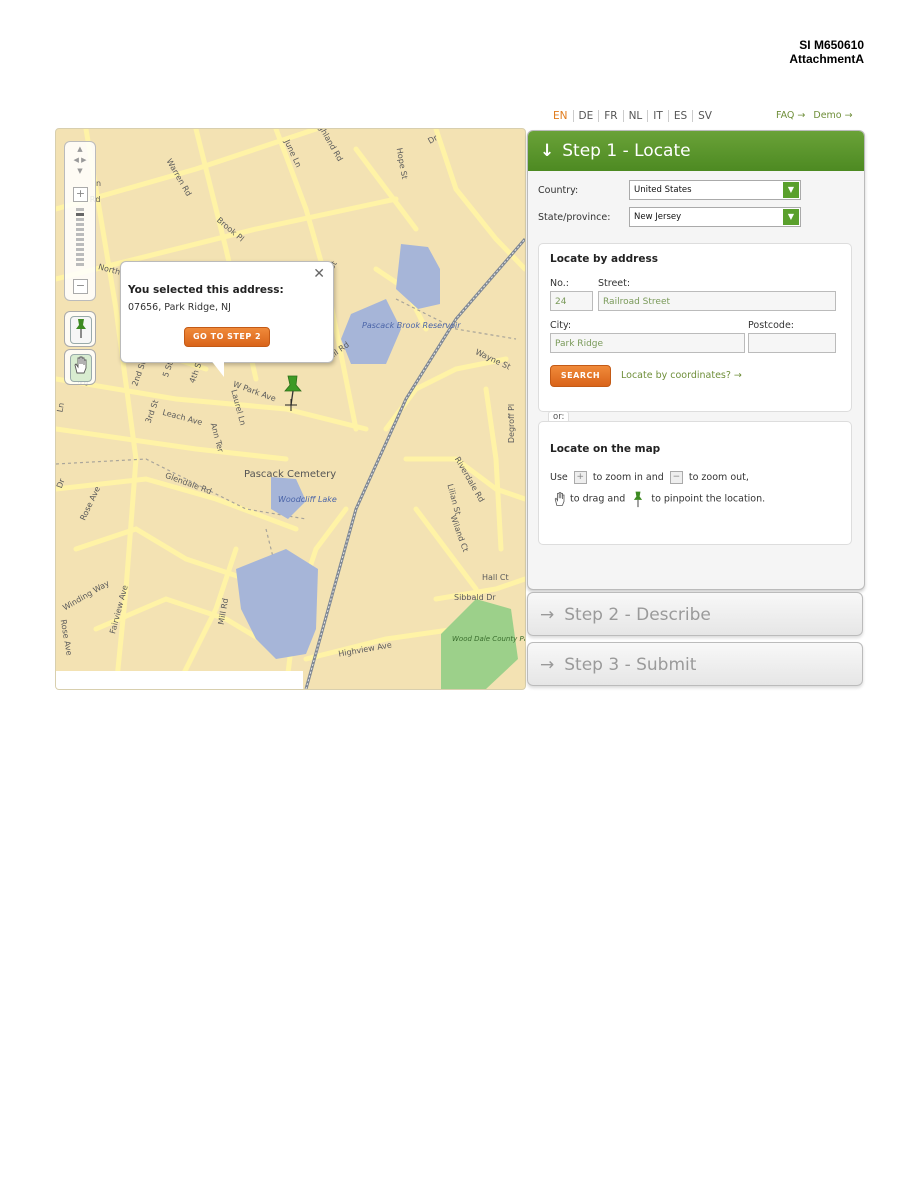  I want to click on lang-it: IT, so click(658, 116).